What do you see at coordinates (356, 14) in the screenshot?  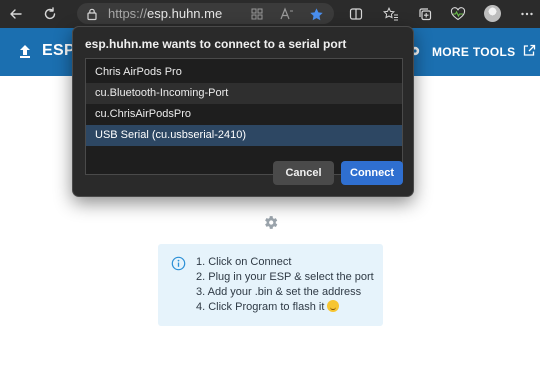 I see `split-screen-icon` at bounding box center [356, 14].